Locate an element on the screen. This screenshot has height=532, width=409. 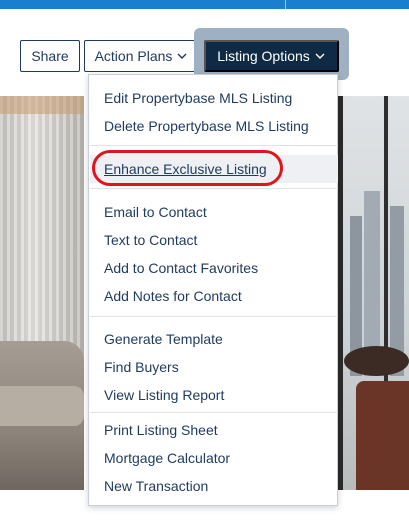
share-button-label: Share is located at coordinates (50, 56).